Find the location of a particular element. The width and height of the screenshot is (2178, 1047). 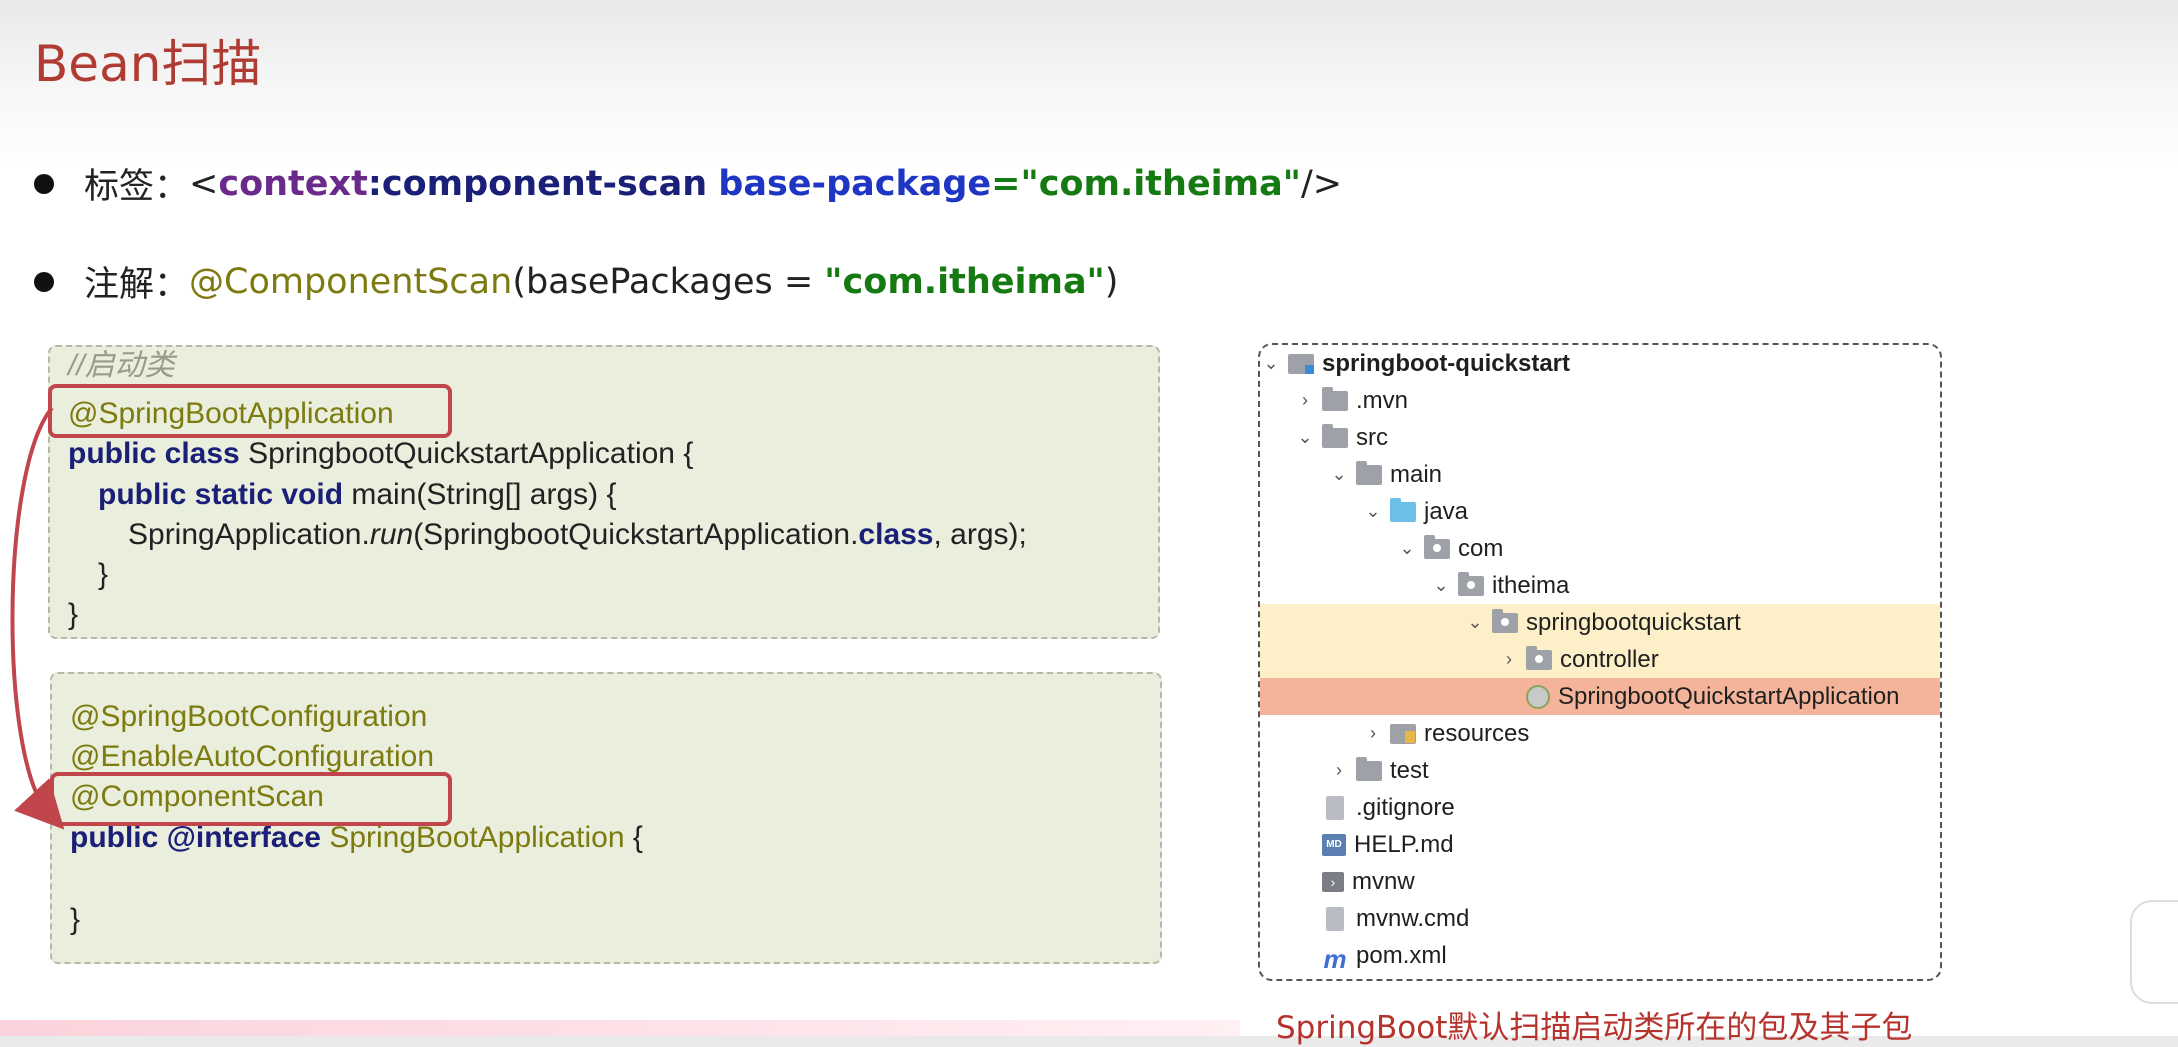

side-floating-widget is located at coordinates (2154, 952).